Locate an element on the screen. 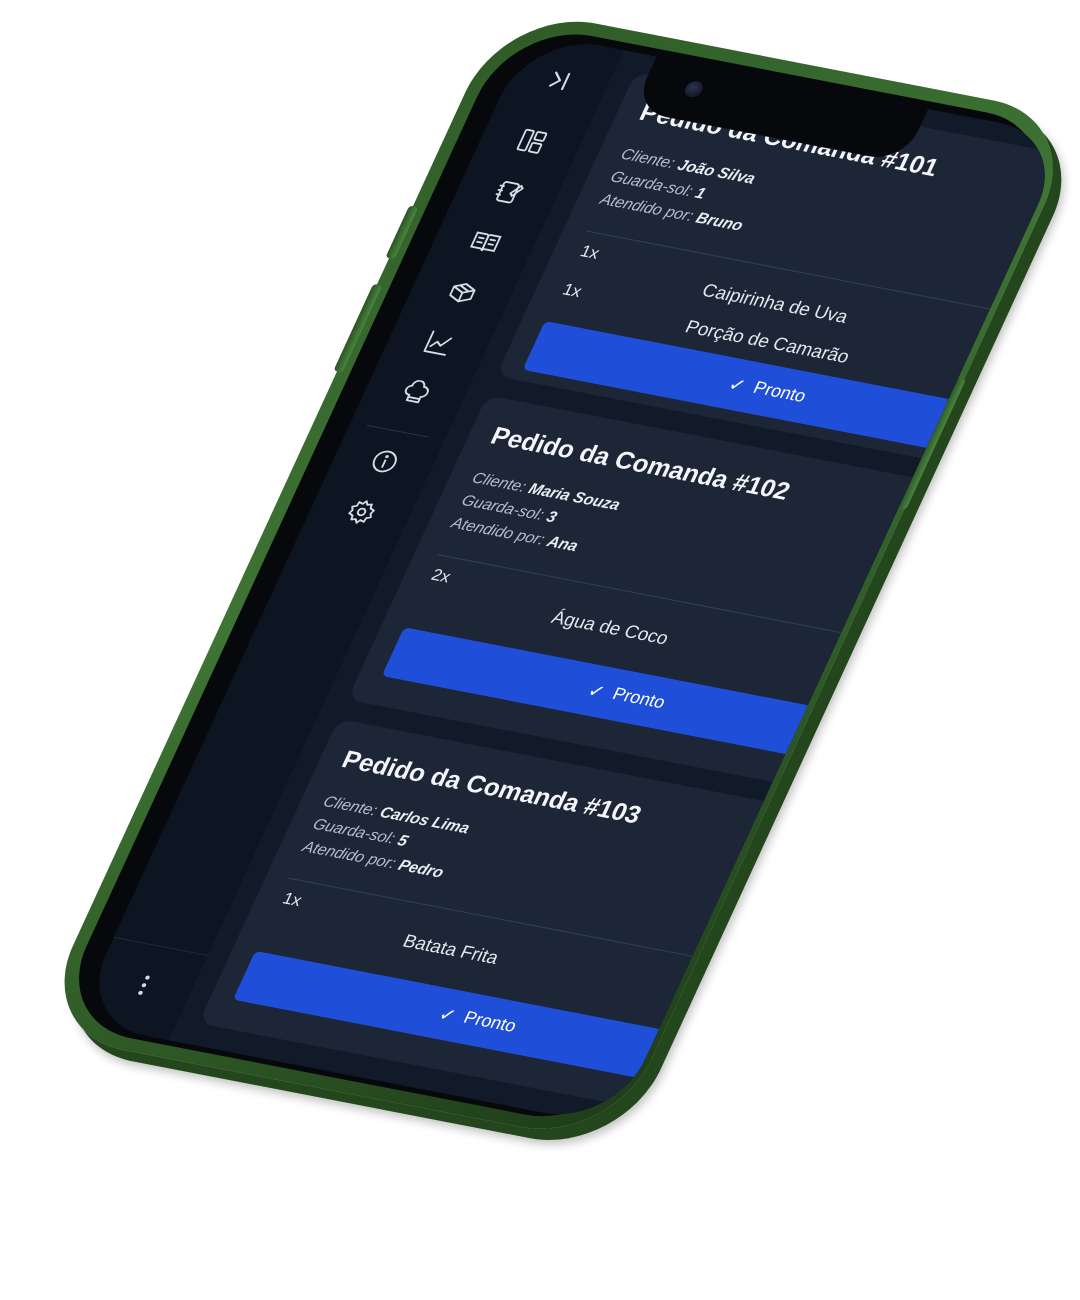 This screenshot has width=1080, height=1300. served-value: Bruno is located at coordinates (720, 222).